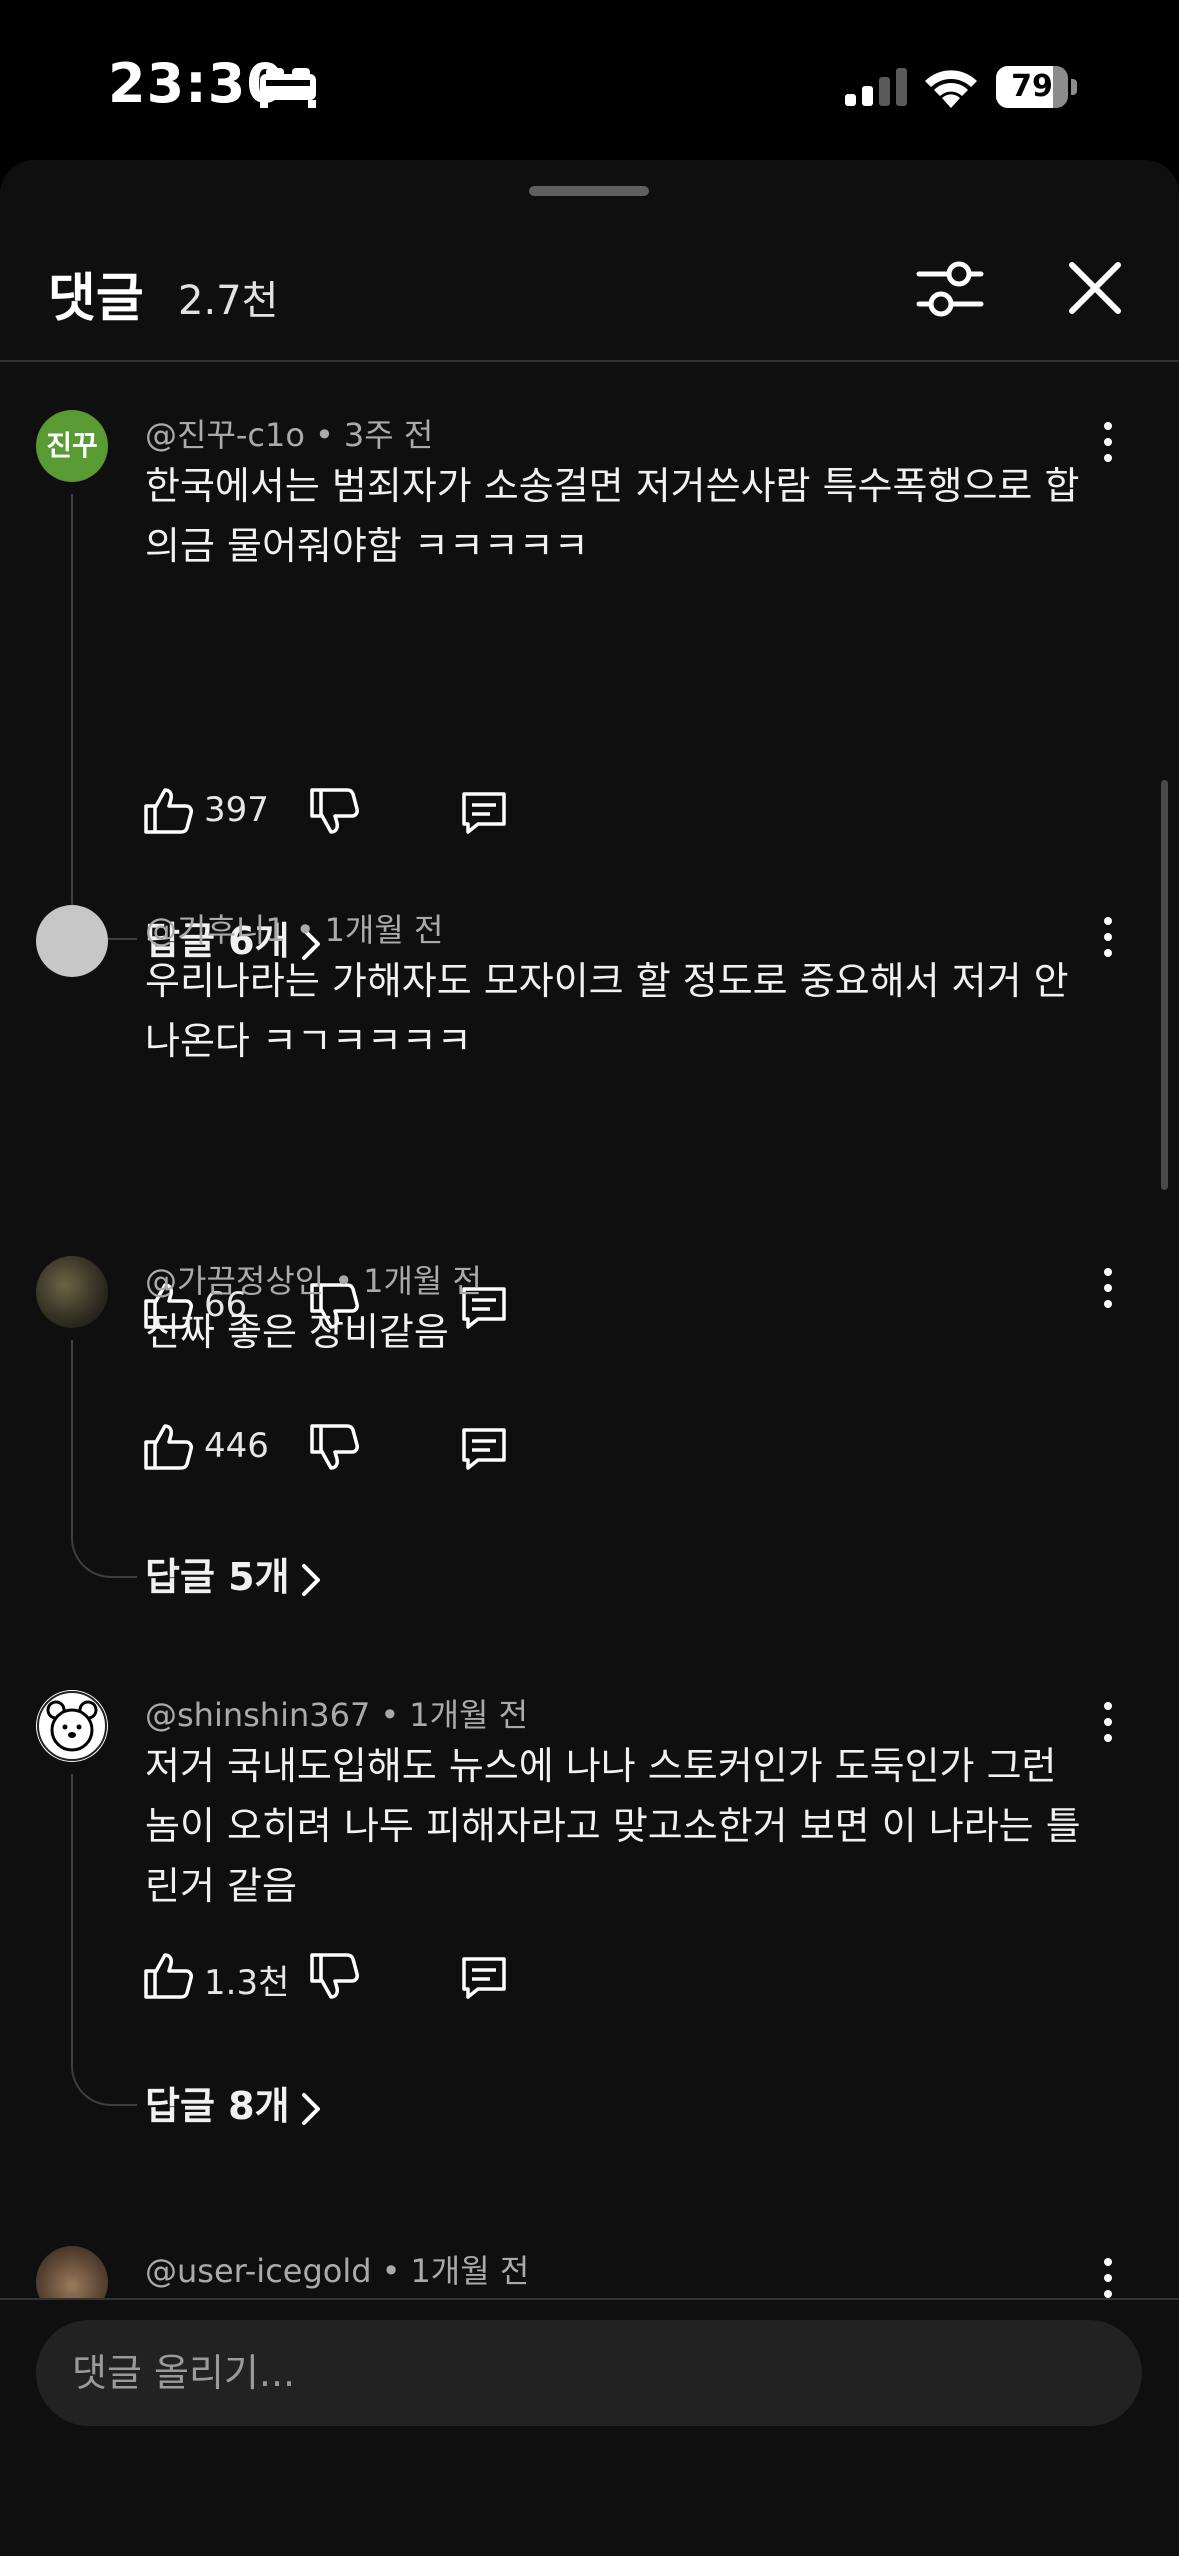 This screenshot has width=1179, height=2556. Describe the element at coordinates (96, 299) in the screenshot. I see `sheet-title: 댓글` at that location.